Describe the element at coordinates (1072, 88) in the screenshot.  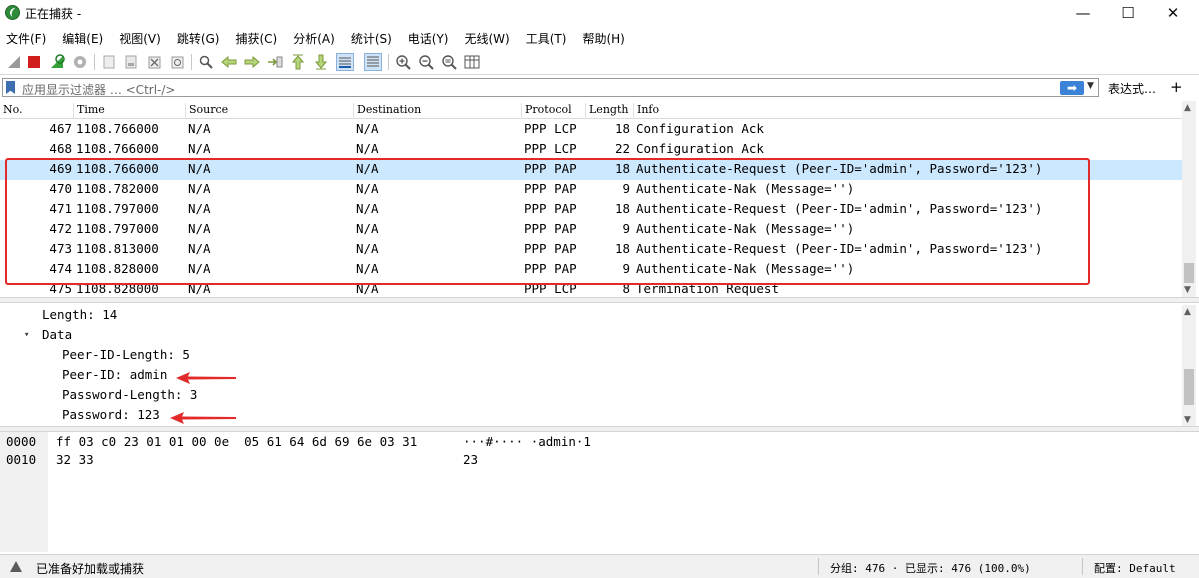
I see `apply-filter-button: ➡` at that location.